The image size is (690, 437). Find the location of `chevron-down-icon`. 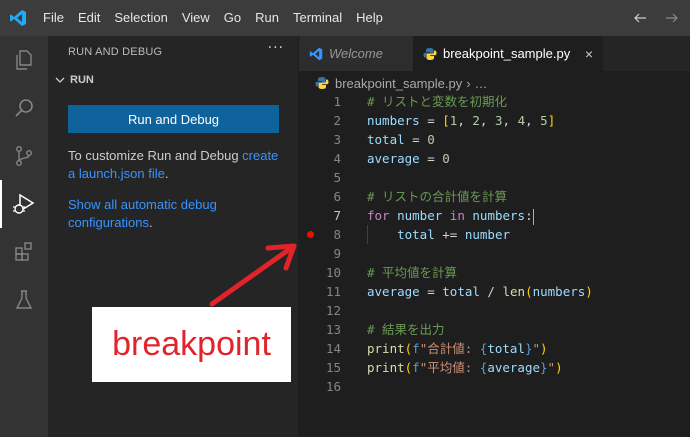

chevron-down-icon is located at coordinates (60, 80).